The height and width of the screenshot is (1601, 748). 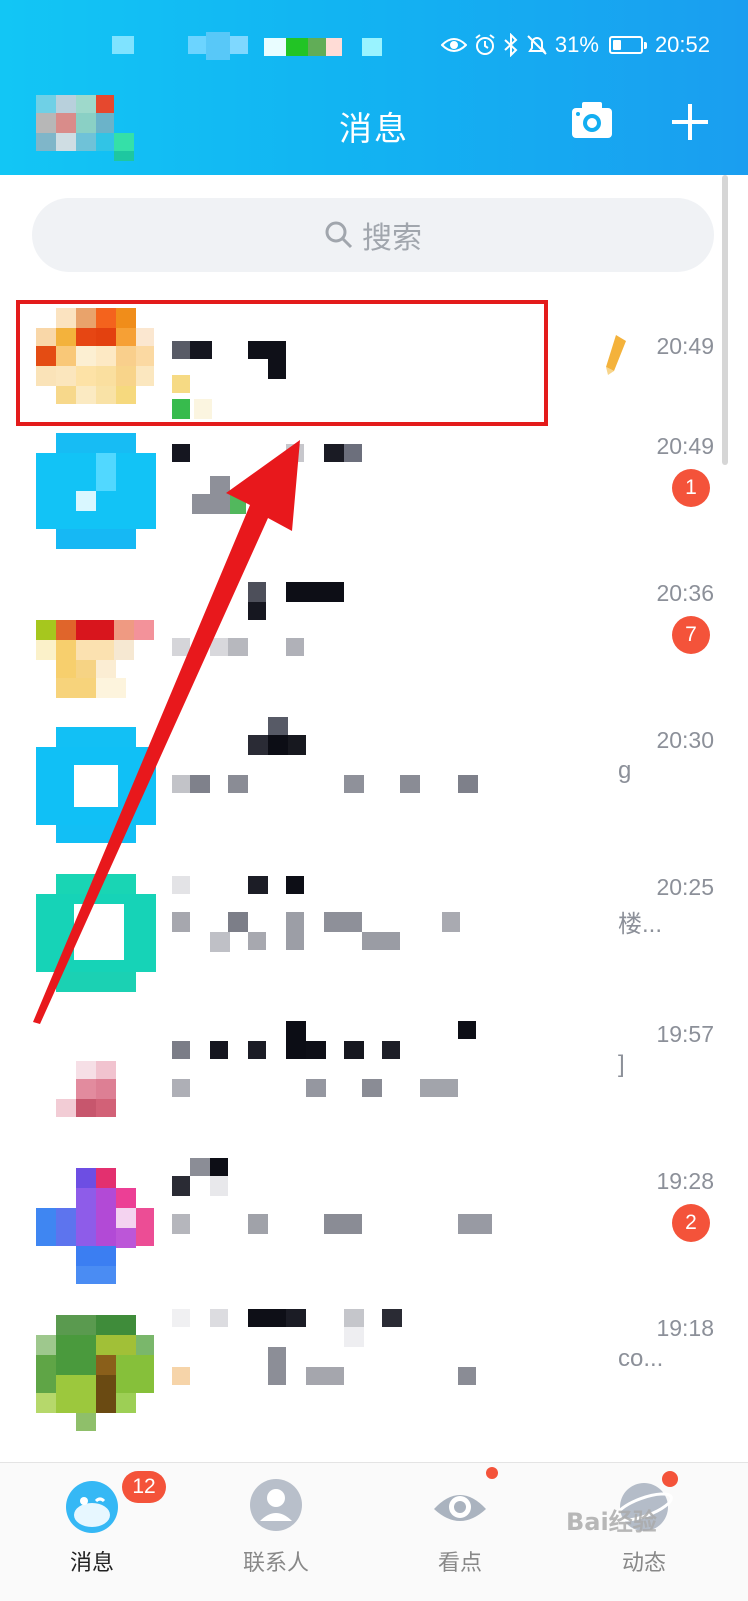 What do you see at coordinates (460, 1508) in the screenshot?
I see `eye-feed-icon` at bounding box center [460, 1508].